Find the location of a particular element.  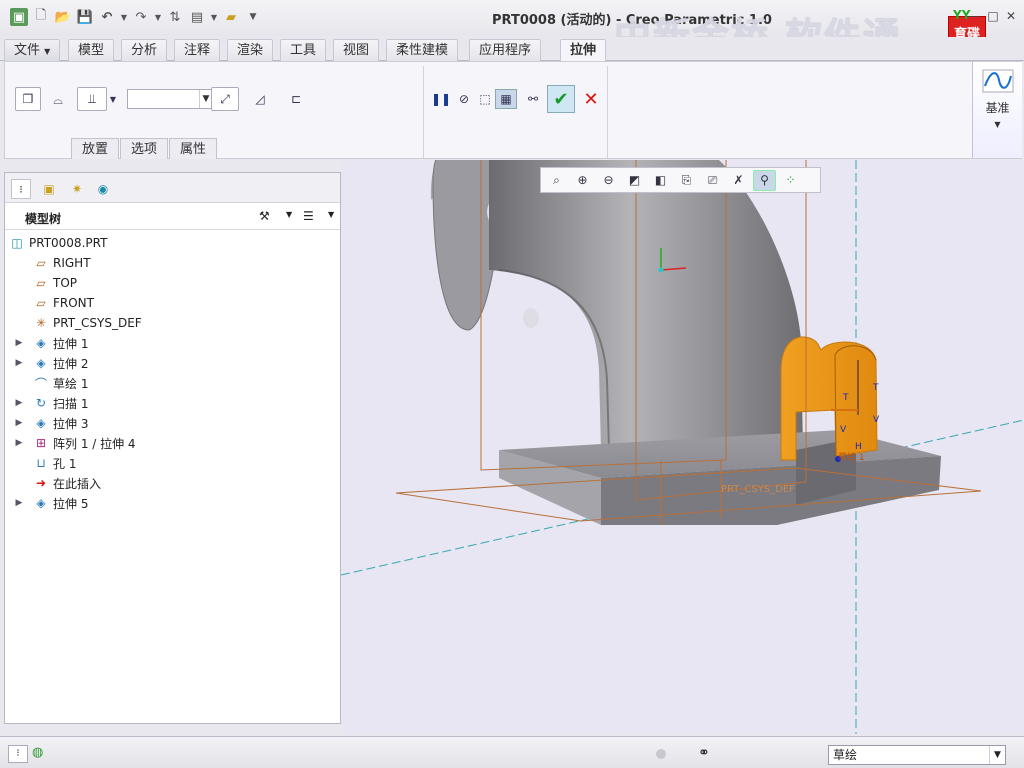

tab-render: 渲染 is located at coordinates (250, 50).